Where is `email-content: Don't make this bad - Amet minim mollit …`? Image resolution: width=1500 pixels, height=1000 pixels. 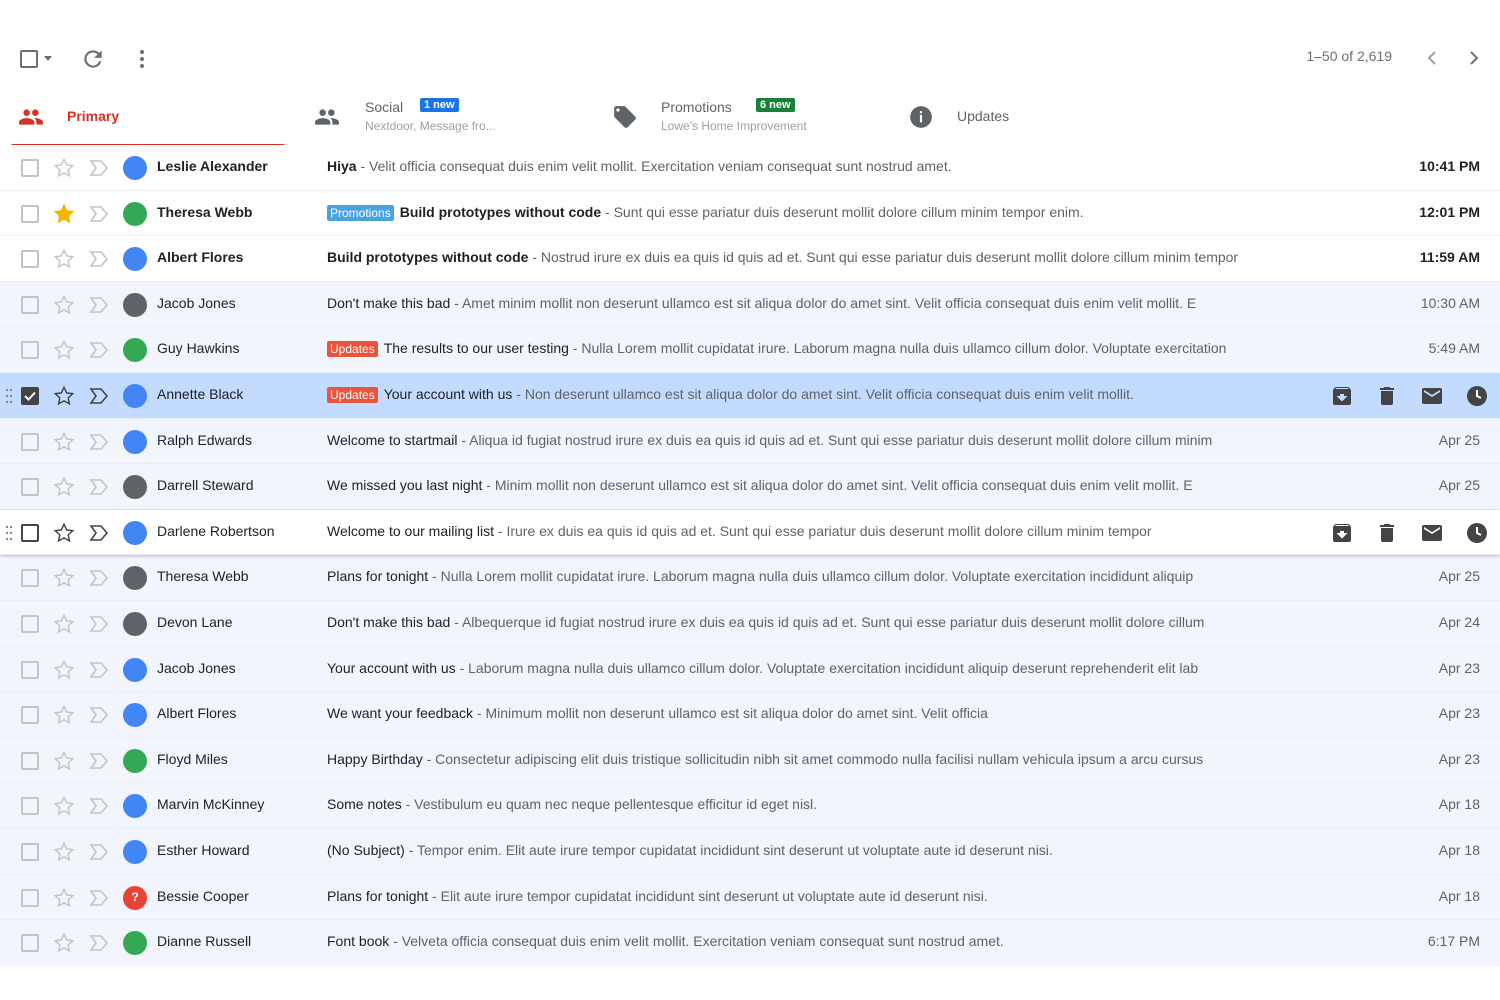
email-content: Don't make this bad - Amet minim mollit … is located at coordinates (842, 303).